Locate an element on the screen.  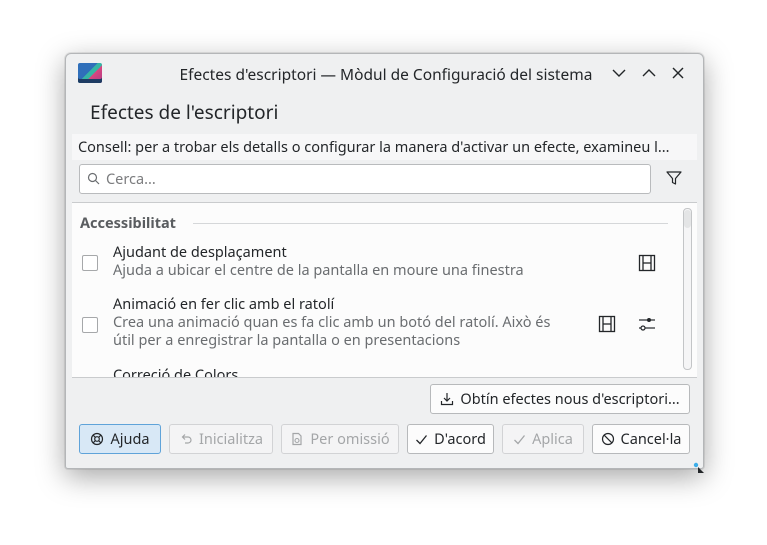
cancel-label: Cancel·la is located at coordinates (651, 439).